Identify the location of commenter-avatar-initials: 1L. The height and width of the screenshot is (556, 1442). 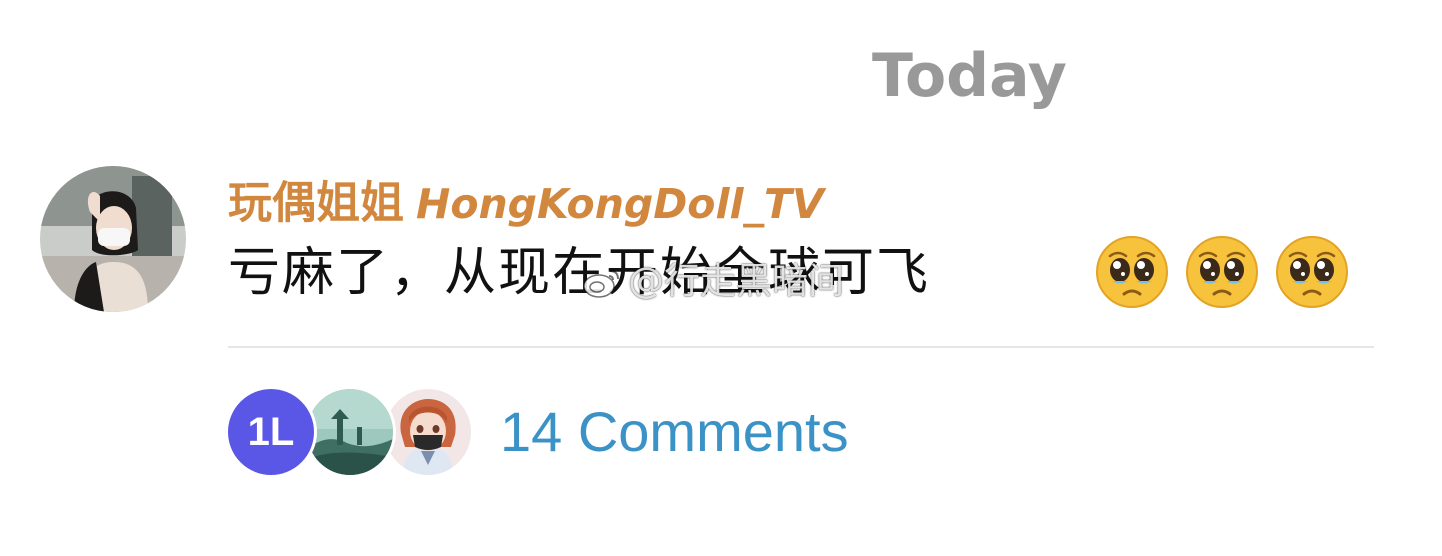
(271, 432).